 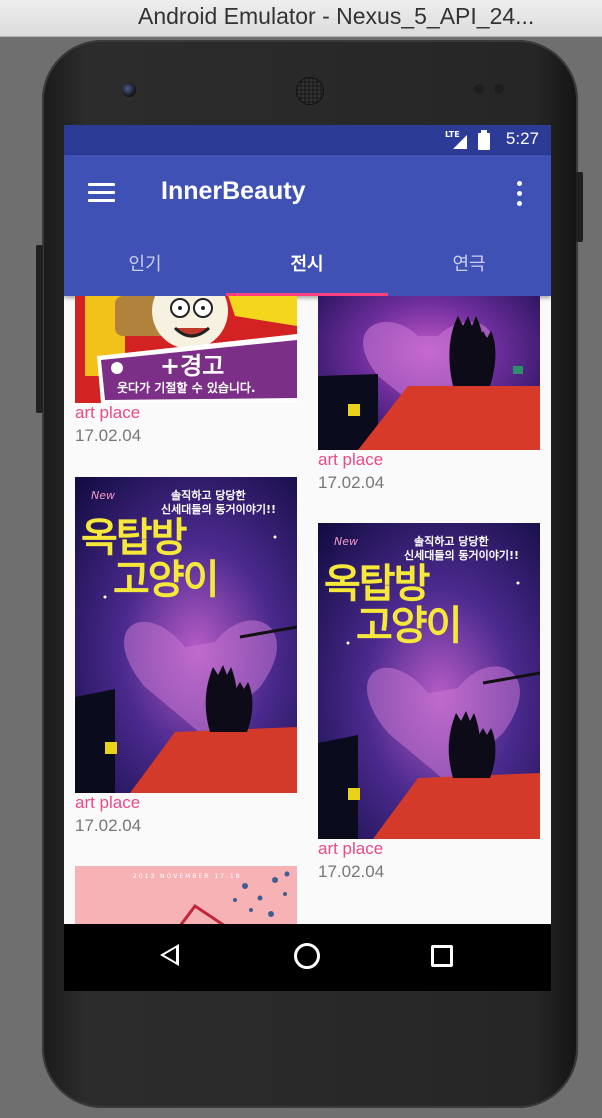 I want to click on back-icon, so click(x=169, y=955).